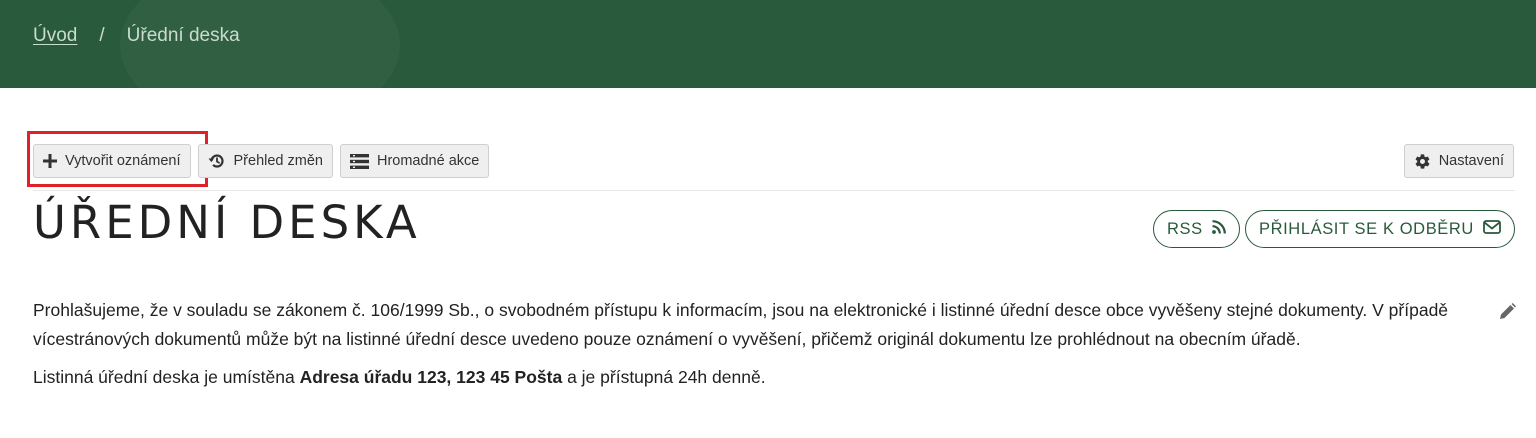  Describe the element at coordinates (664, 377) in the screenshot. I see `location-text-after: a je přístupná 24h denně.` at that location.